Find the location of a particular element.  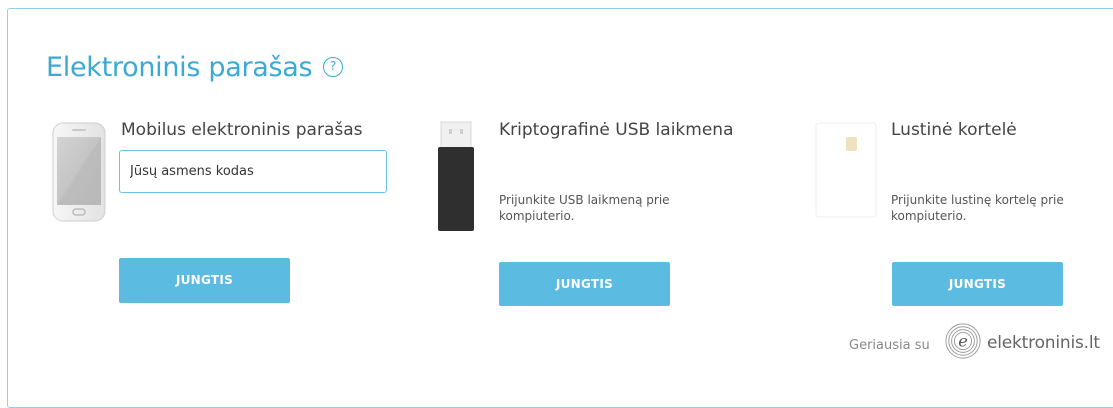

card-connect-button: JUNGTIS is located at coordinates (977, 284).